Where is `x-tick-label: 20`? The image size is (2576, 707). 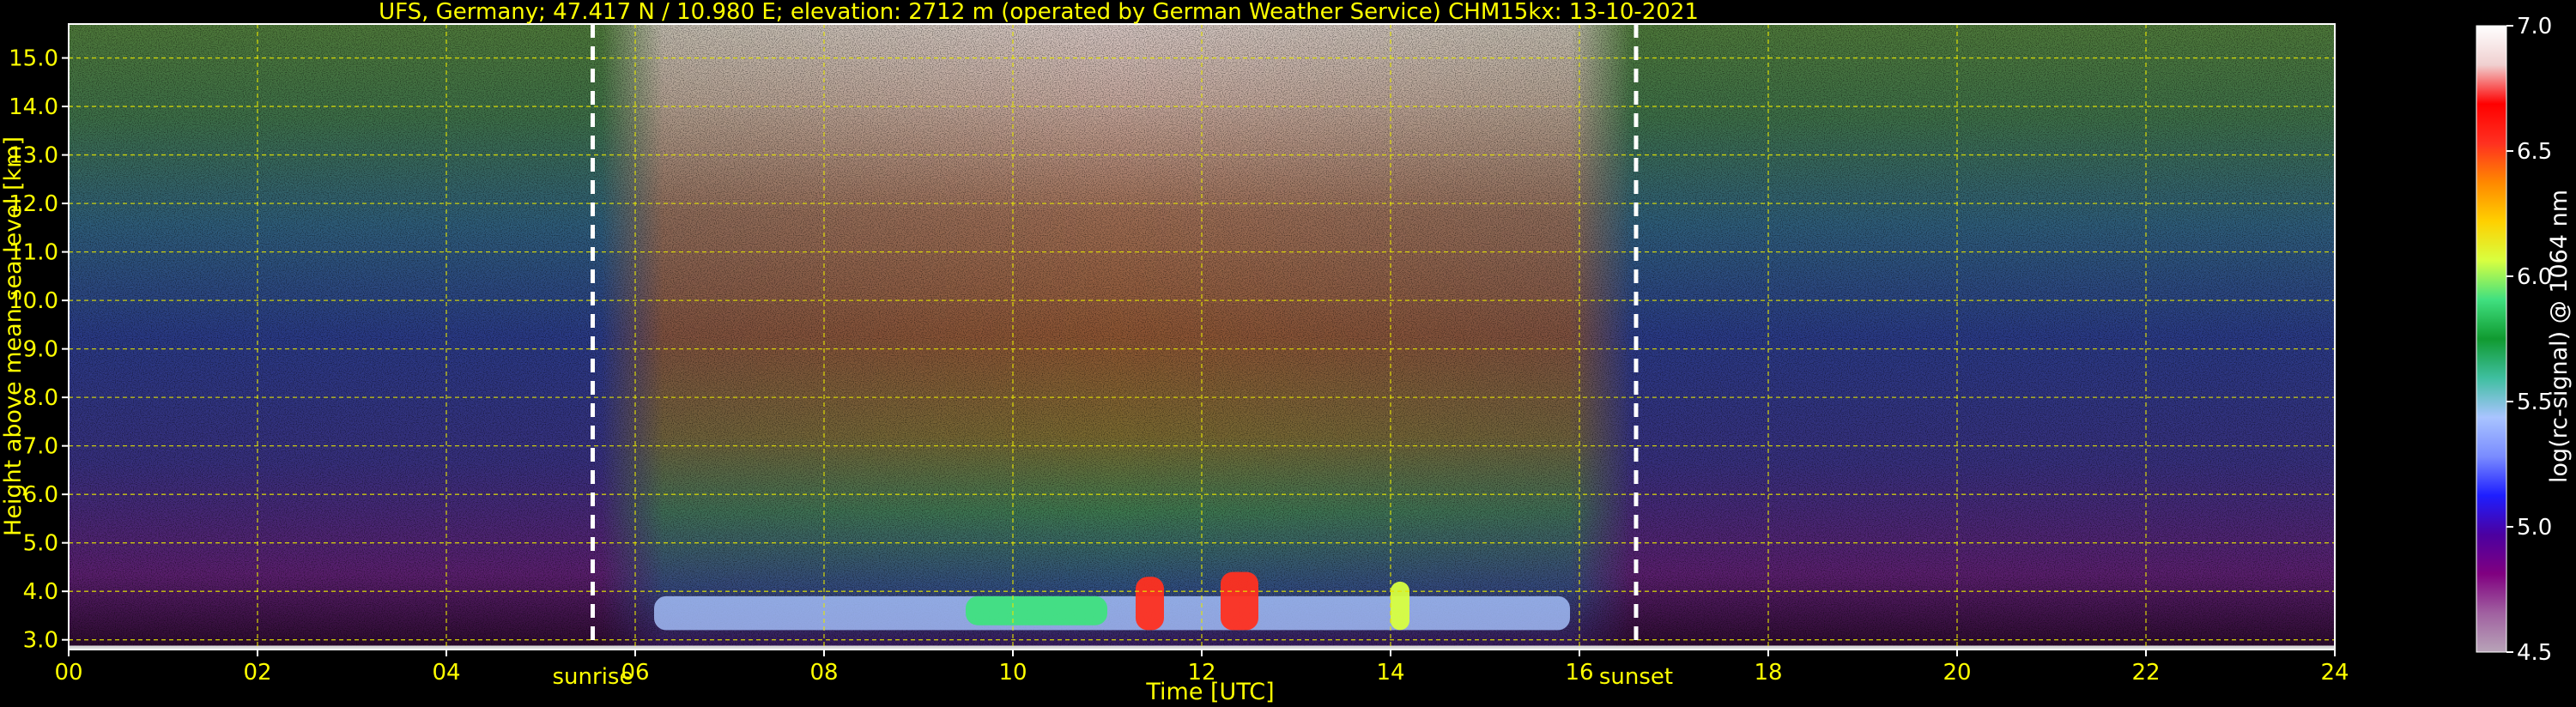
x-tick-label: 20 is located at coordinates (1957, 673).